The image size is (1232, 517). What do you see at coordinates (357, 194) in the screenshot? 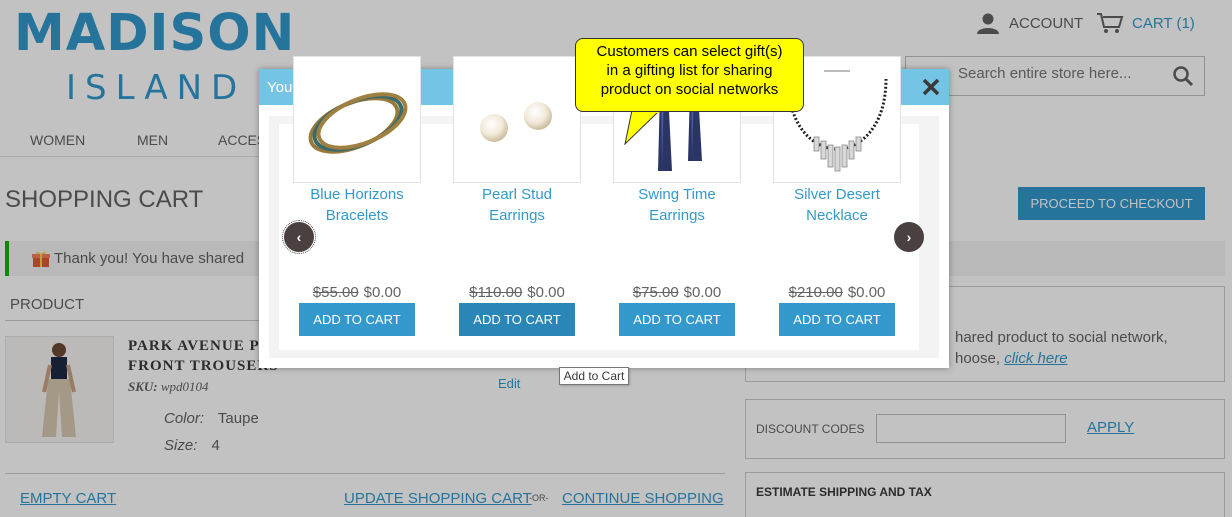
I see `gift-name-line1: Blue Horizons` at bounding box center [357, 194].